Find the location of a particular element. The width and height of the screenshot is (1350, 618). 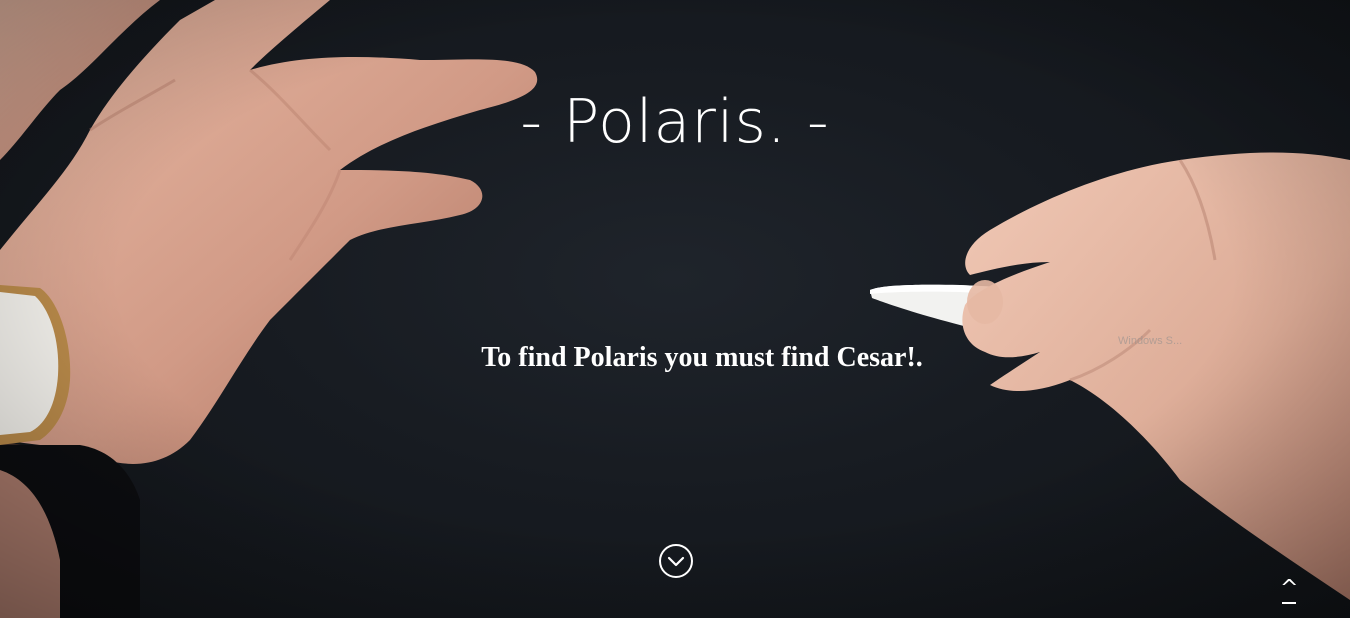

scroll-down-button is located at coordinates (676, 561).